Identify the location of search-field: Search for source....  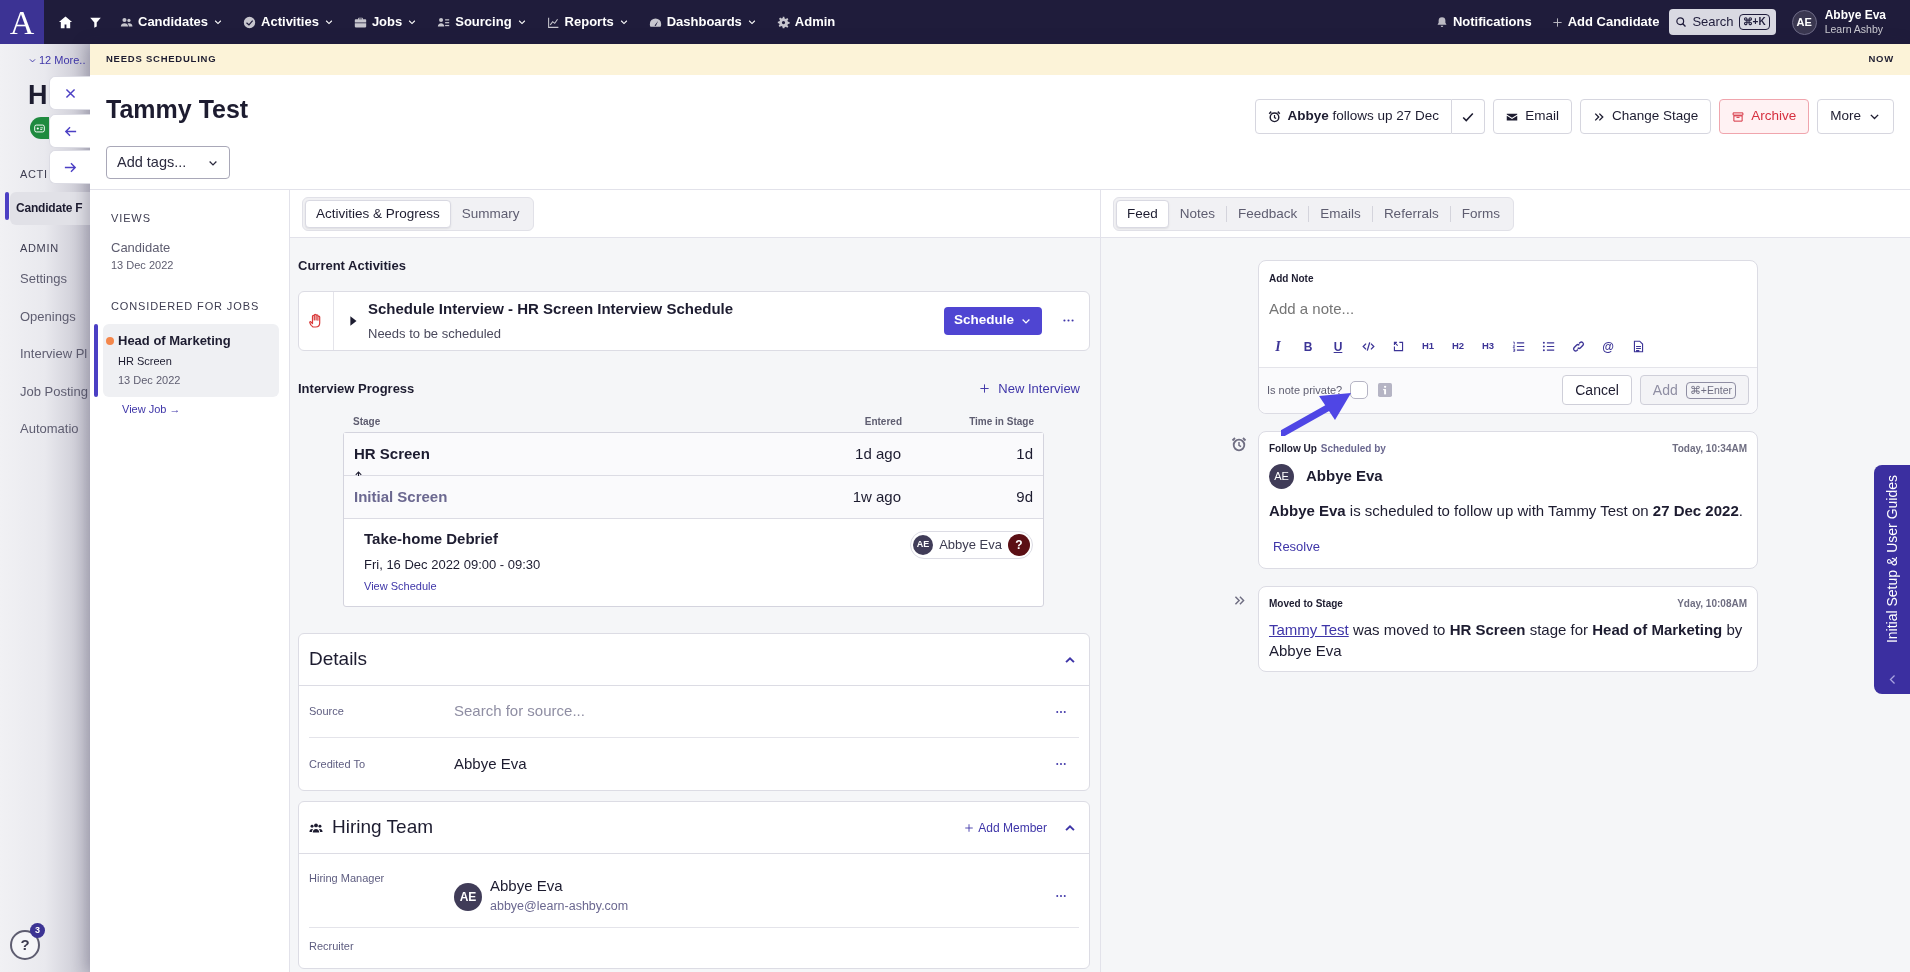
(754, 711).